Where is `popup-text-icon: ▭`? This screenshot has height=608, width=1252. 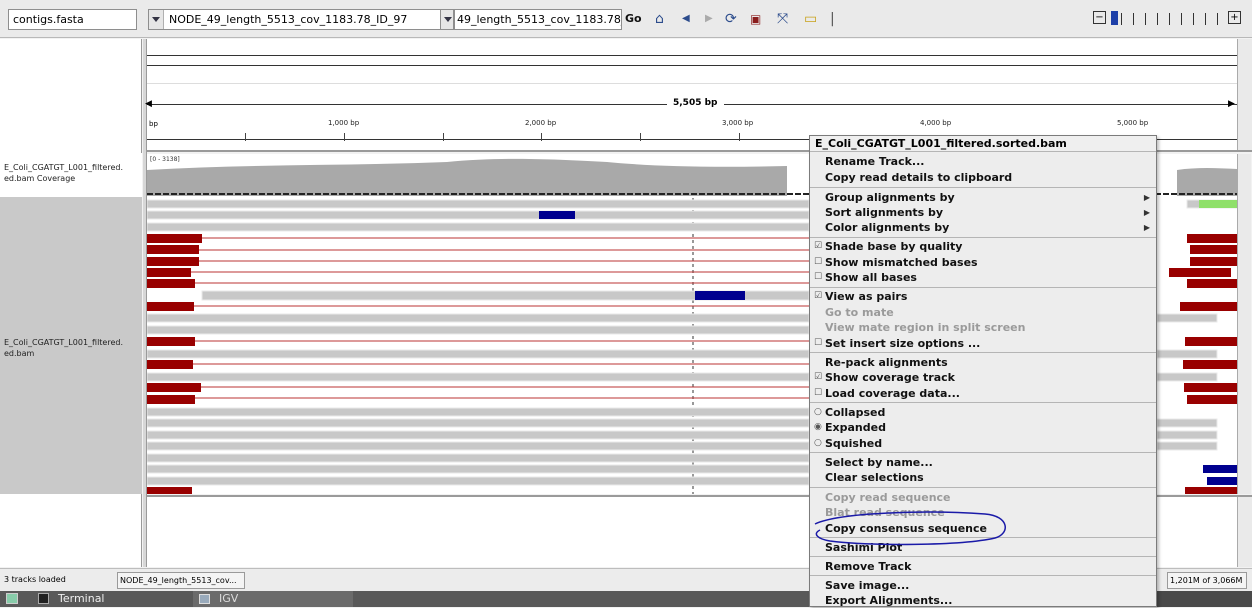 popup-text-icon: ▭ is located at coordinates (810, 19).